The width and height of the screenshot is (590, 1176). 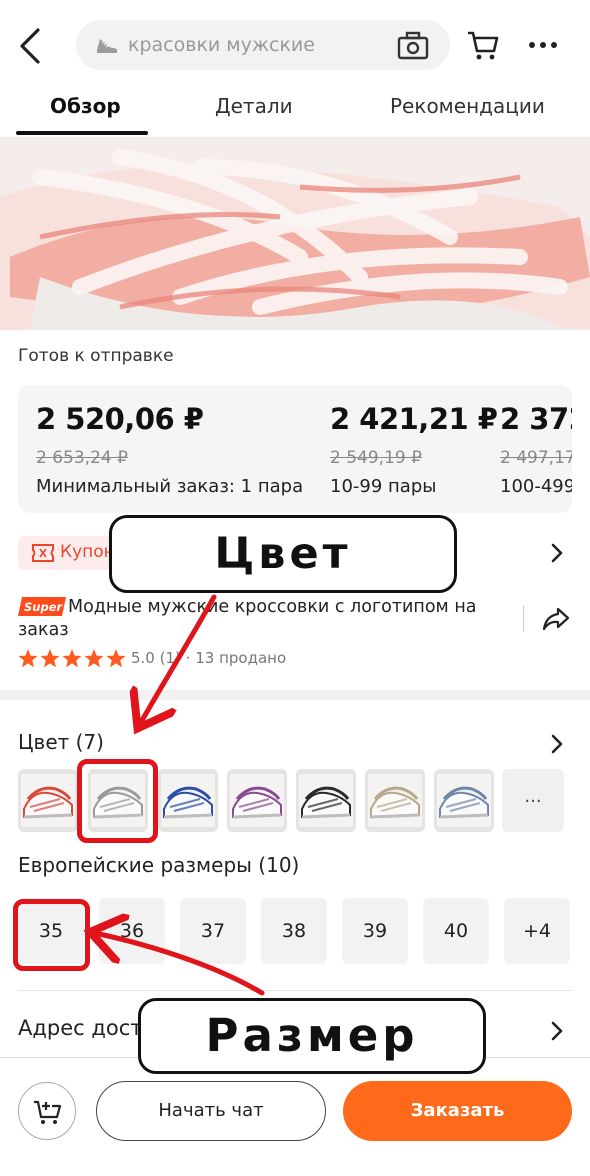 I want to click on old-price: 2 549,19 ₽, so click(x=376, y=458).